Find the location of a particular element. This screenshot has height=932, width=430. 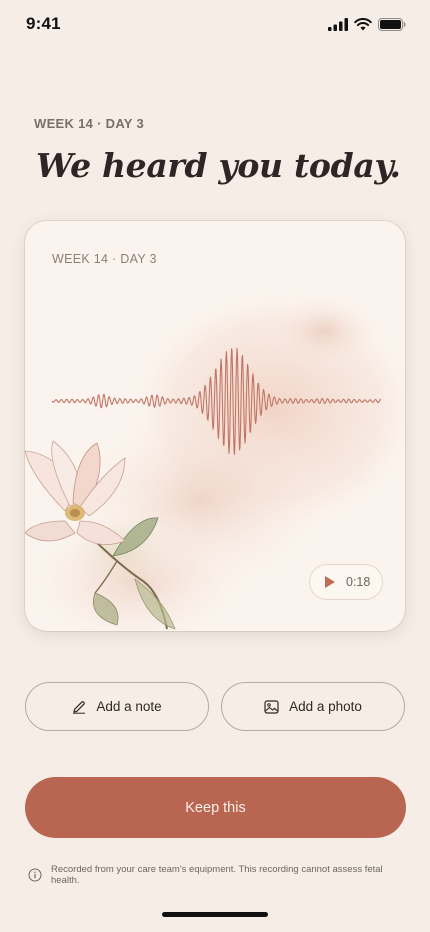

add-photo-label: Add a photo is located at coordinates (325, 706).